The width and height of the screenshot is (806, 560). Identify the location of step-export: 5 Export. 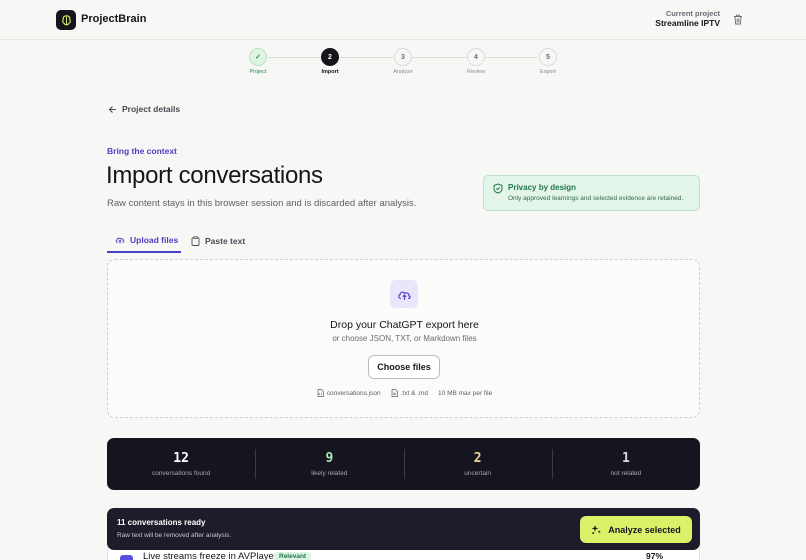
(548, 61).